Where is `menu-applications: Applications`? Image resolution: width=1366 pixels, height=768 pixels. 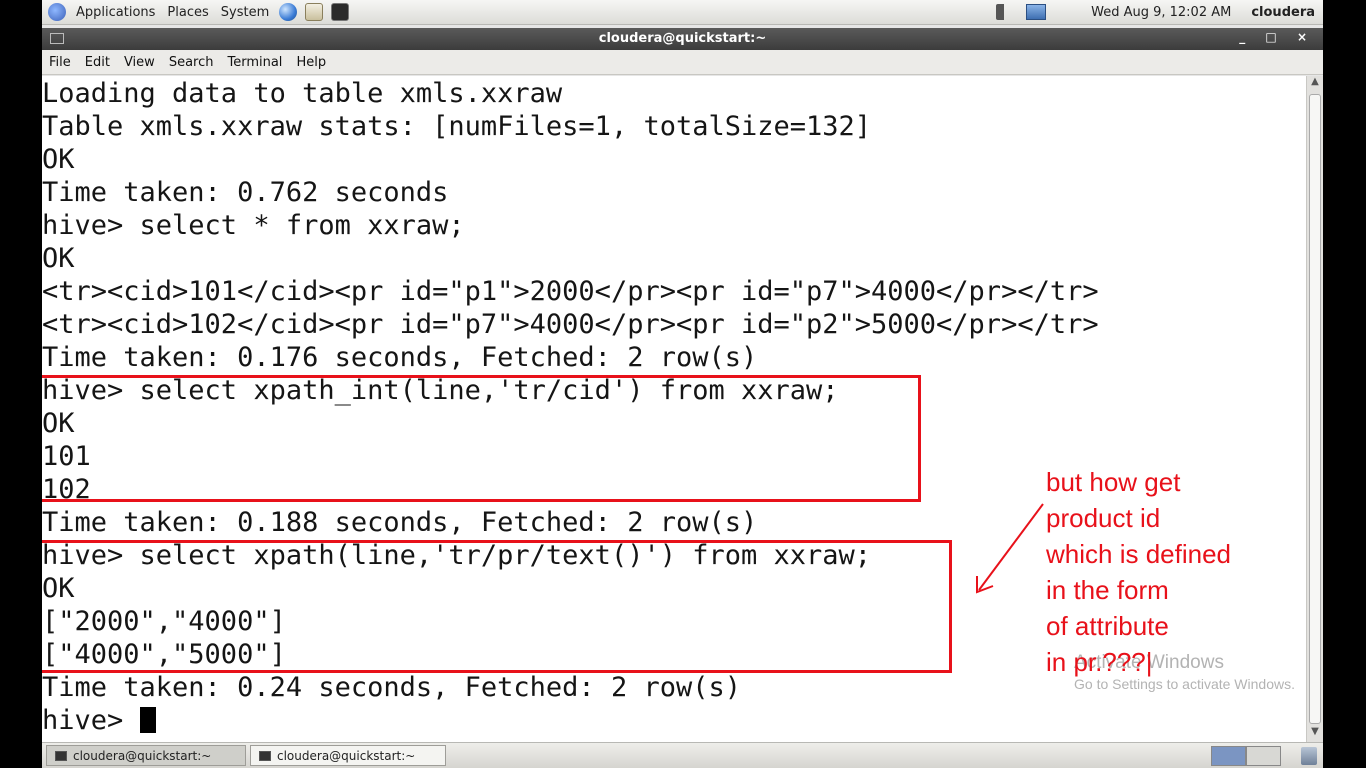 menu-applications: Applications is located at coordinates (115, 12).